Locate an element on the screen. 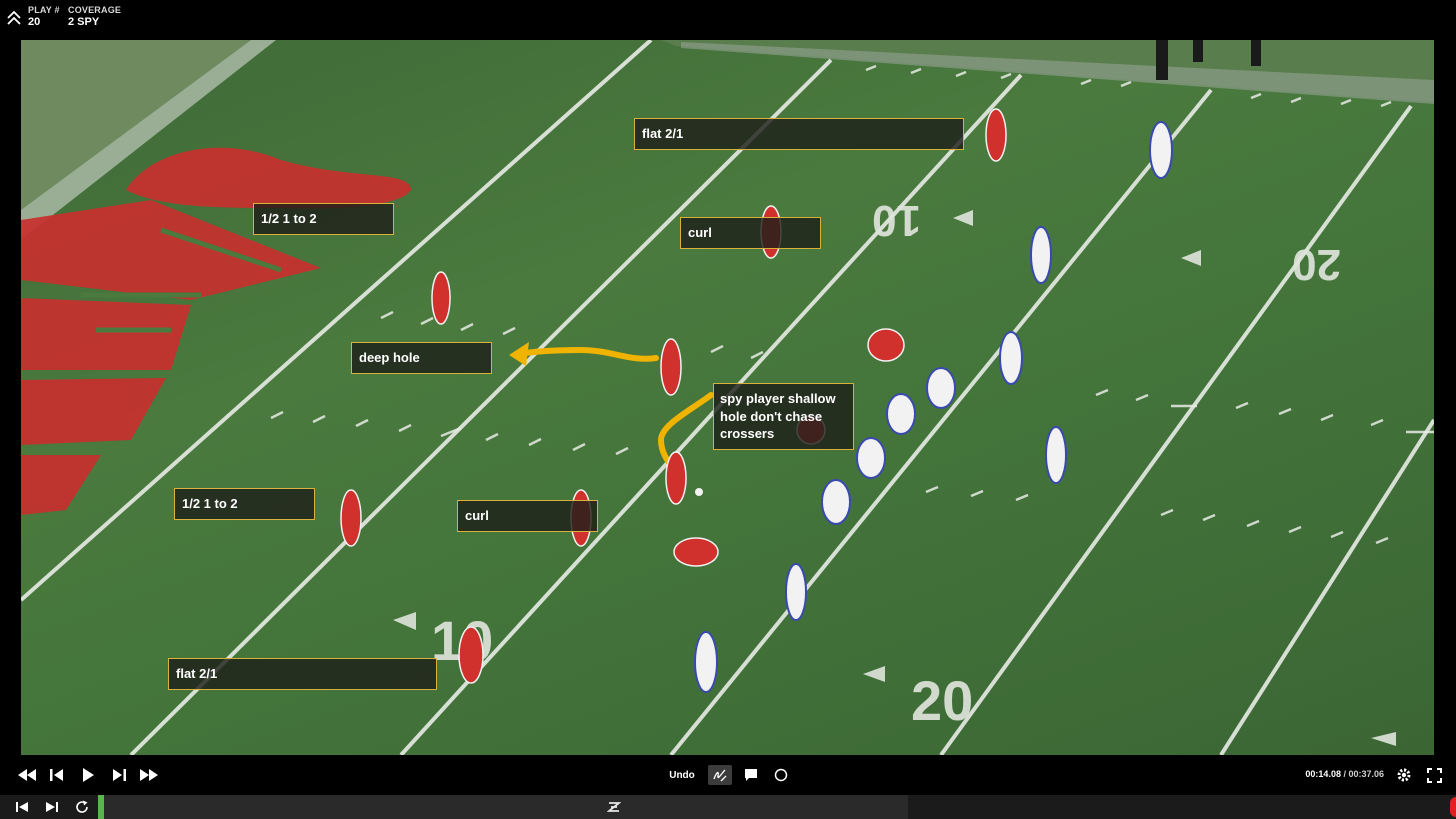 The image size is (1456, 819). time-display: 00:14.08 / 00:37.06 is located at coordinates (1344, 774).